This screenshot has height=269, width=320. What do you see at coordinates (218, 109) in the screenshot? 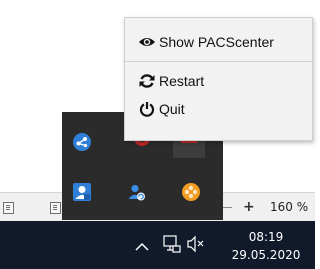
I see `menu-item-quit: Quit` at bounding box center [218, 109].